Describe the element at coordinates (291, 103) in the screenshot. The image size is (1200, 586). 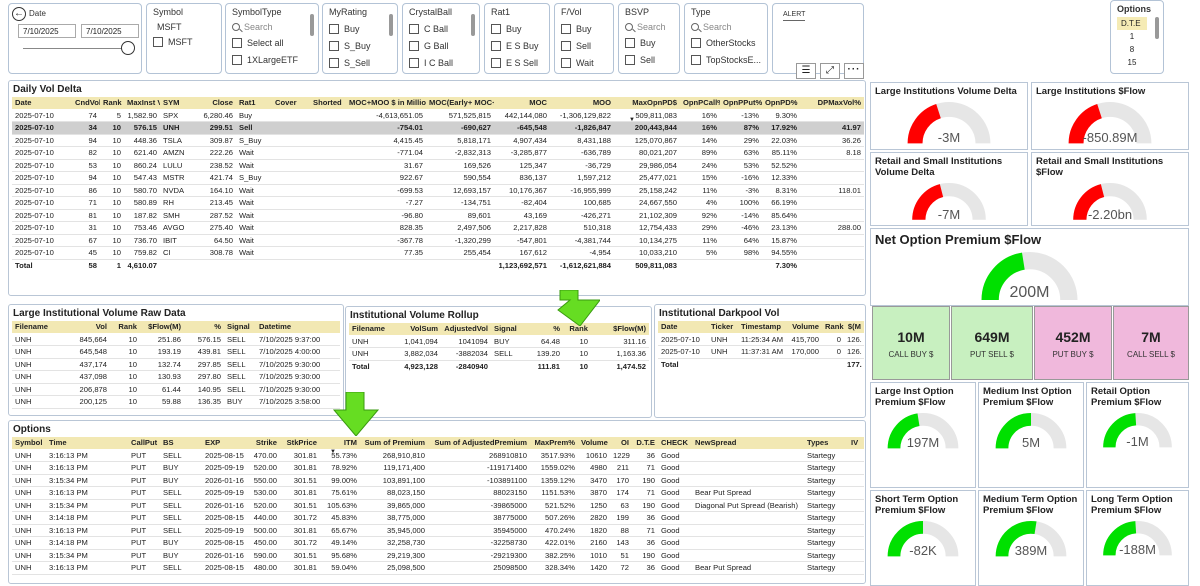
I see `column-header: Cover` at that location.